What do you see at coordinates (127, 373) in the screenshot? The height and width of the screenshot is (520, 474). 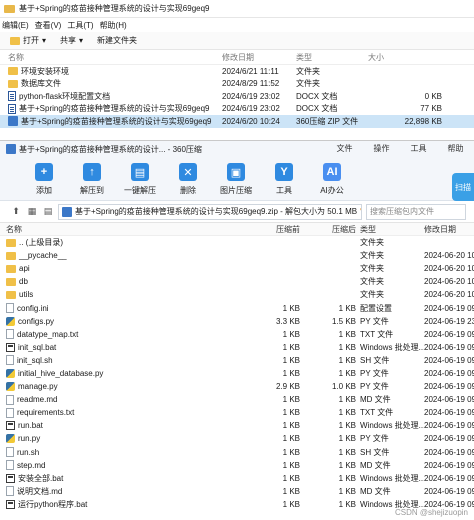 I see `entry-name: initial_hive_database.py` at bounding box center [127, 373].